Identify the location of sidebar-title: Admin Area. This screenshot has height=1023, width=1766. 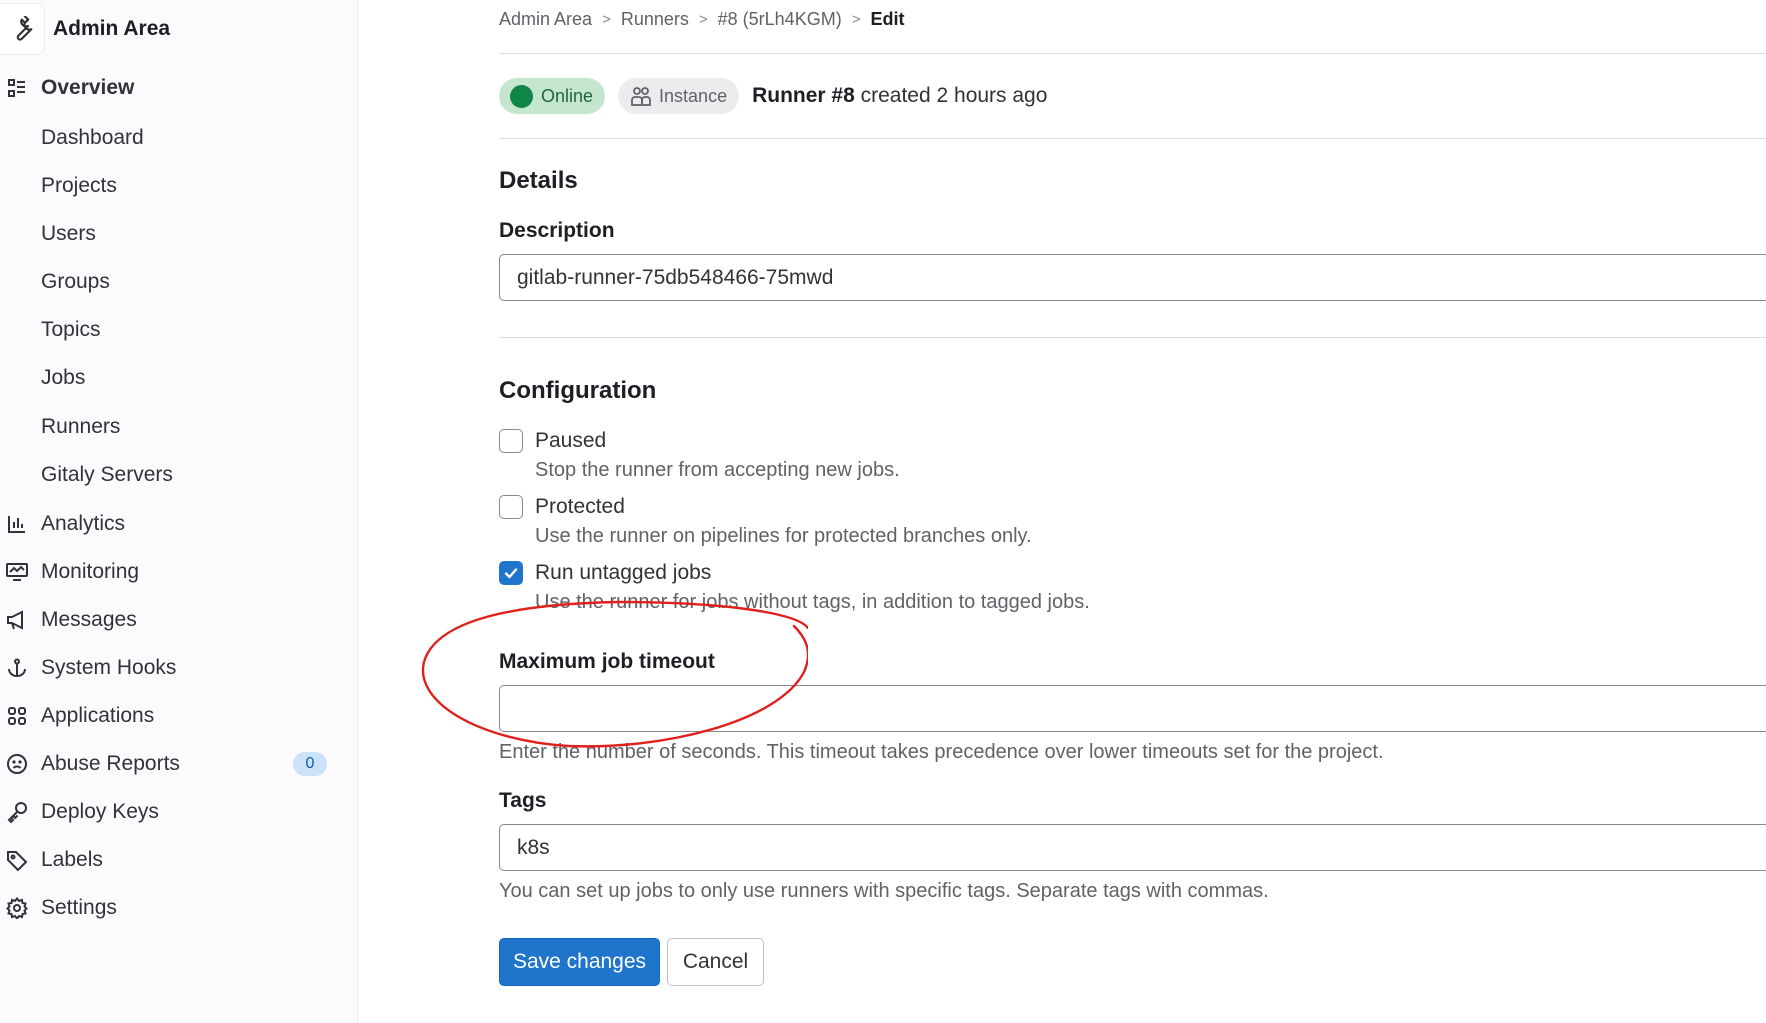
(112, 28).